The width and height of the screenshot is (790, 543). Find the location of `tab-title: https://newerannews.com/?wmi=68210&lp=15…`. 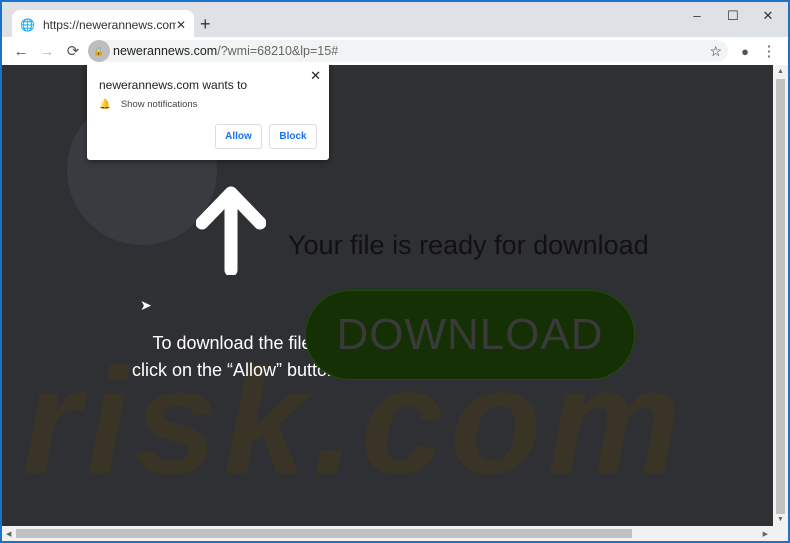

tab-title: https://newerannews.com/?wmi=68210&lp=15… is located at coordinates (109, 24).